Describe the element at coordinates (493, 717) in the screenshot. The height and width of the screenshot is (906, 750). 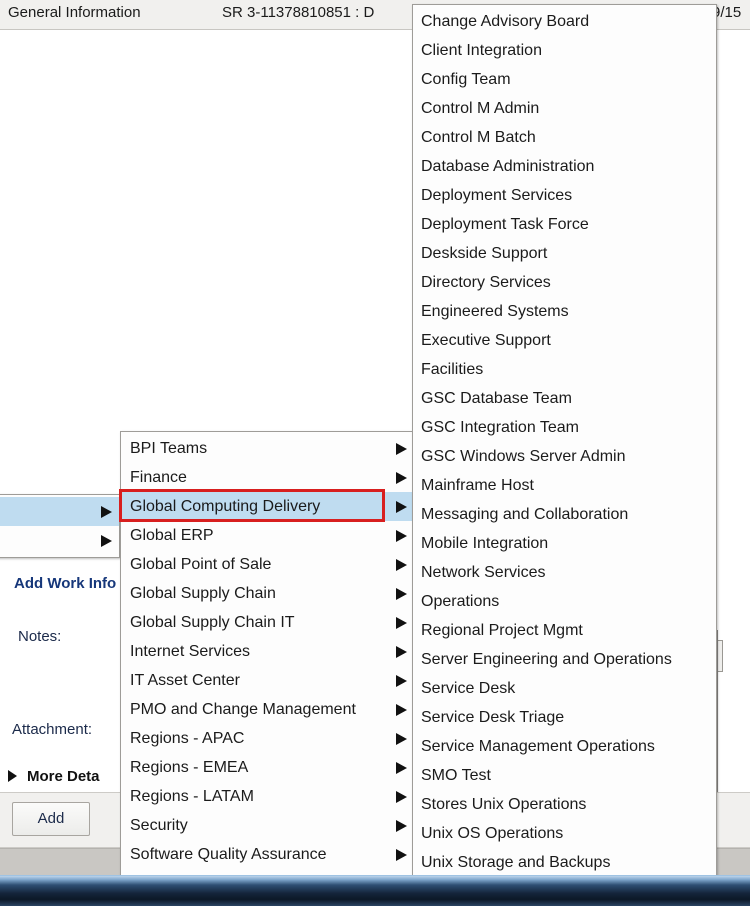
I see `team-menu-item-label: Service Desk Triage` at that location.